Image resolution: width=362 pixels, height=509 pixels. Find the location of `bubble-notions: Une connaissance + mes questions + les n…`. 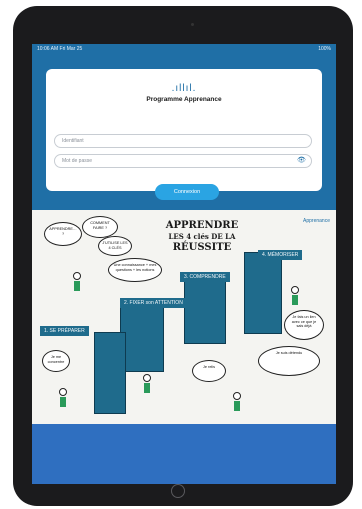

bubble-notions: Une connaissance + mes questions + les n… is located at coordinates (135, 270).